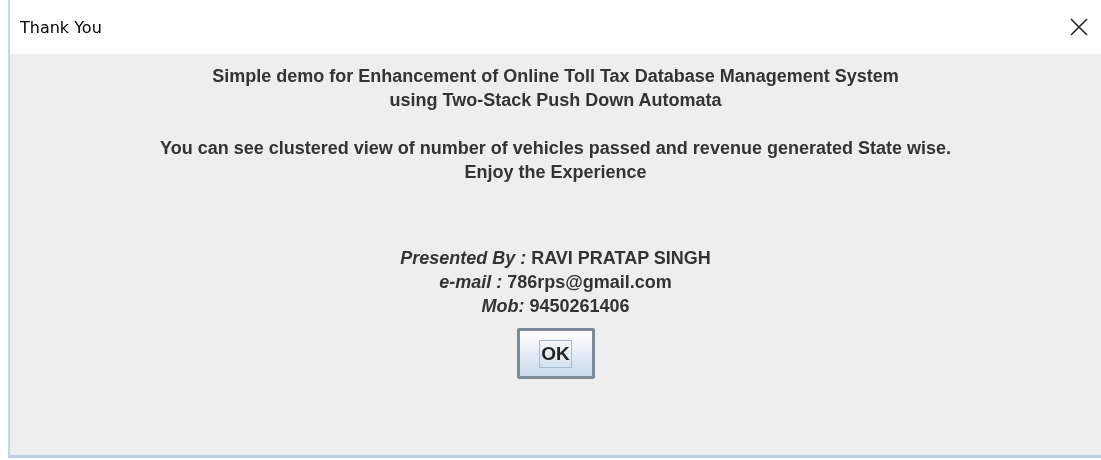  Describe the element at coordinates (555, 258) in the screenshot. I see `credit-text: Presented By : RAVI PRATAP SINGH` at that location.